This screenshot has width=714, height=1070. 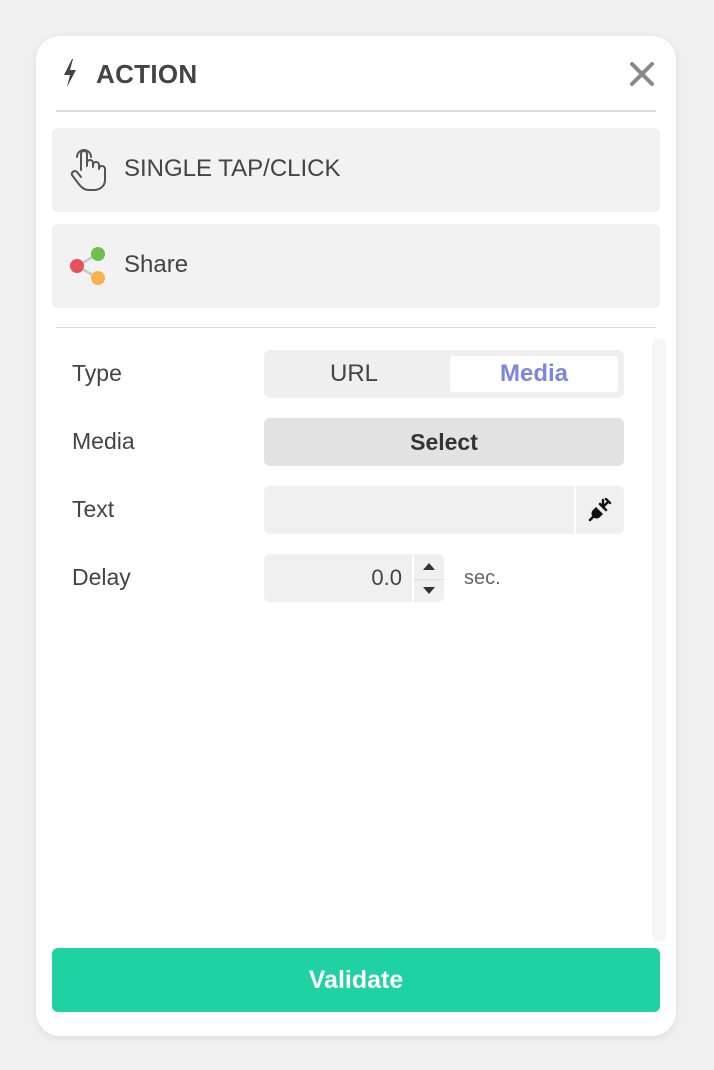 What do you see at coordinates (356, 980) in the screenshot?
I see `validate-button: Validate` at bounding box center [356, 980].